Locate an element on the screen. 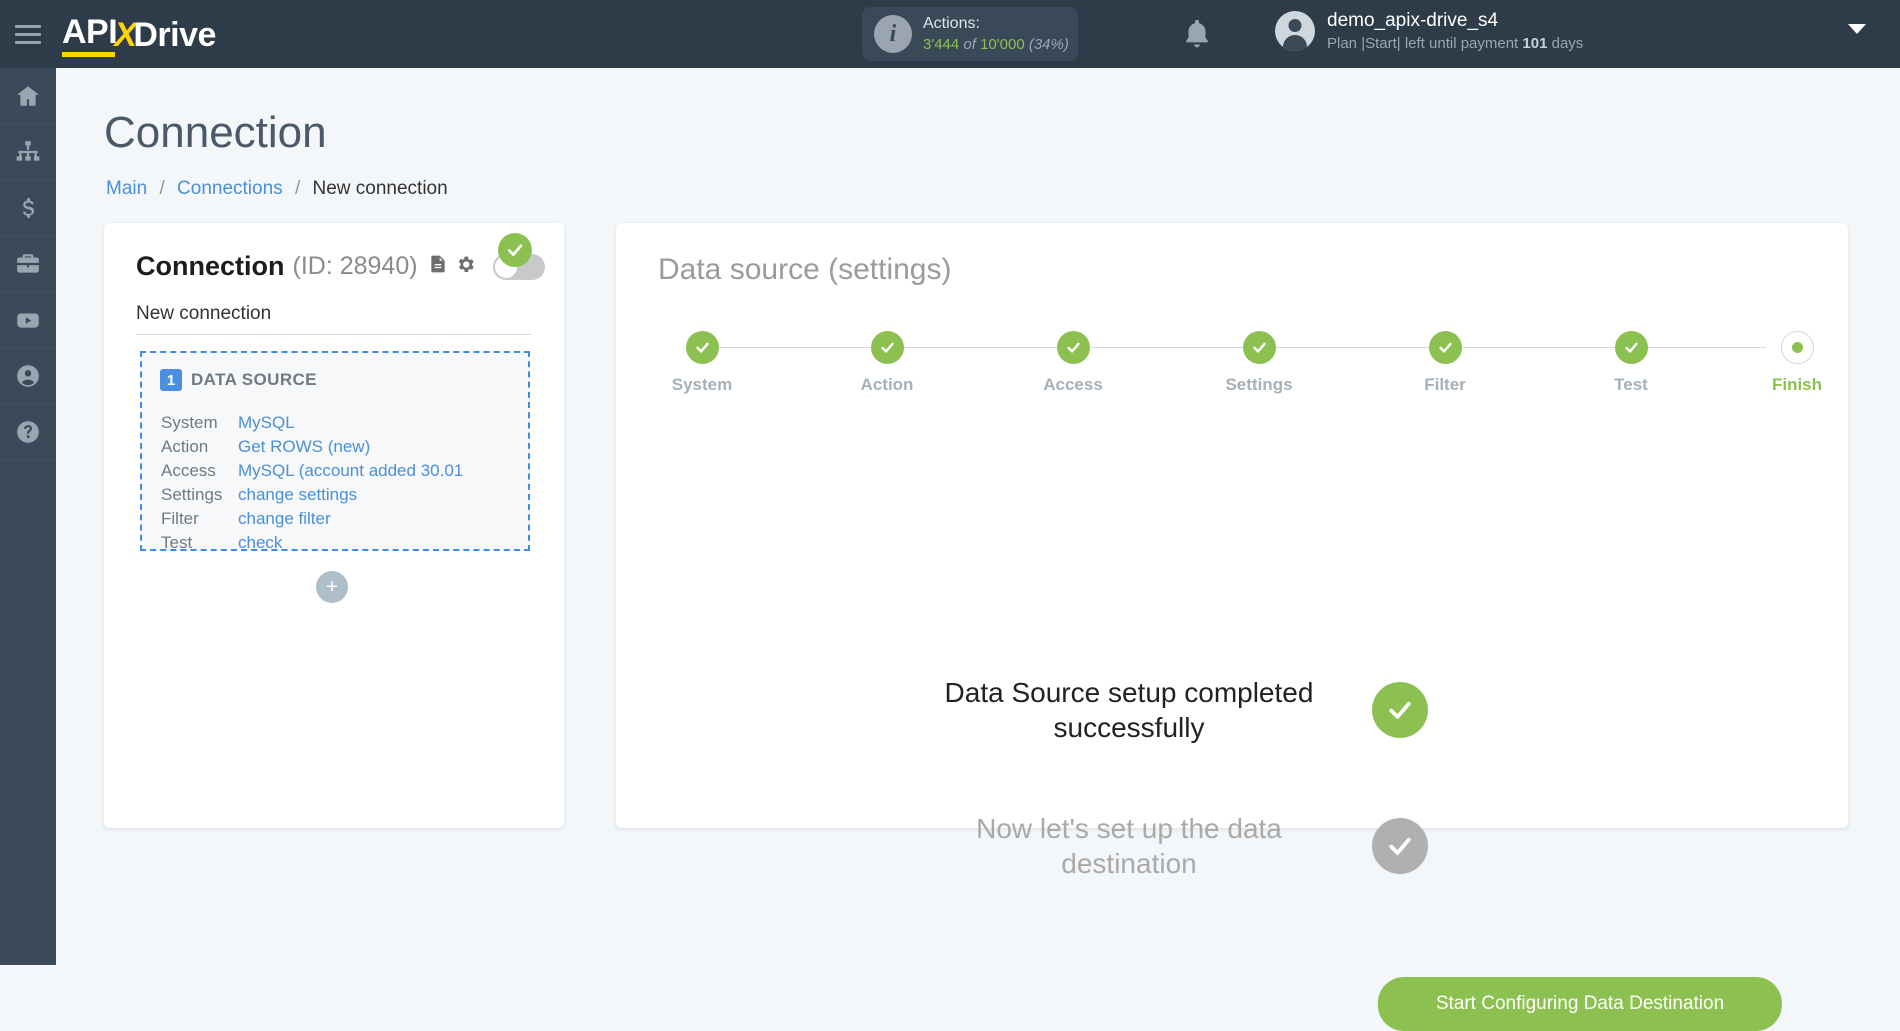 The image size is (1900, 1031). step-settings: Settings is located at coordinates (1259, 363).